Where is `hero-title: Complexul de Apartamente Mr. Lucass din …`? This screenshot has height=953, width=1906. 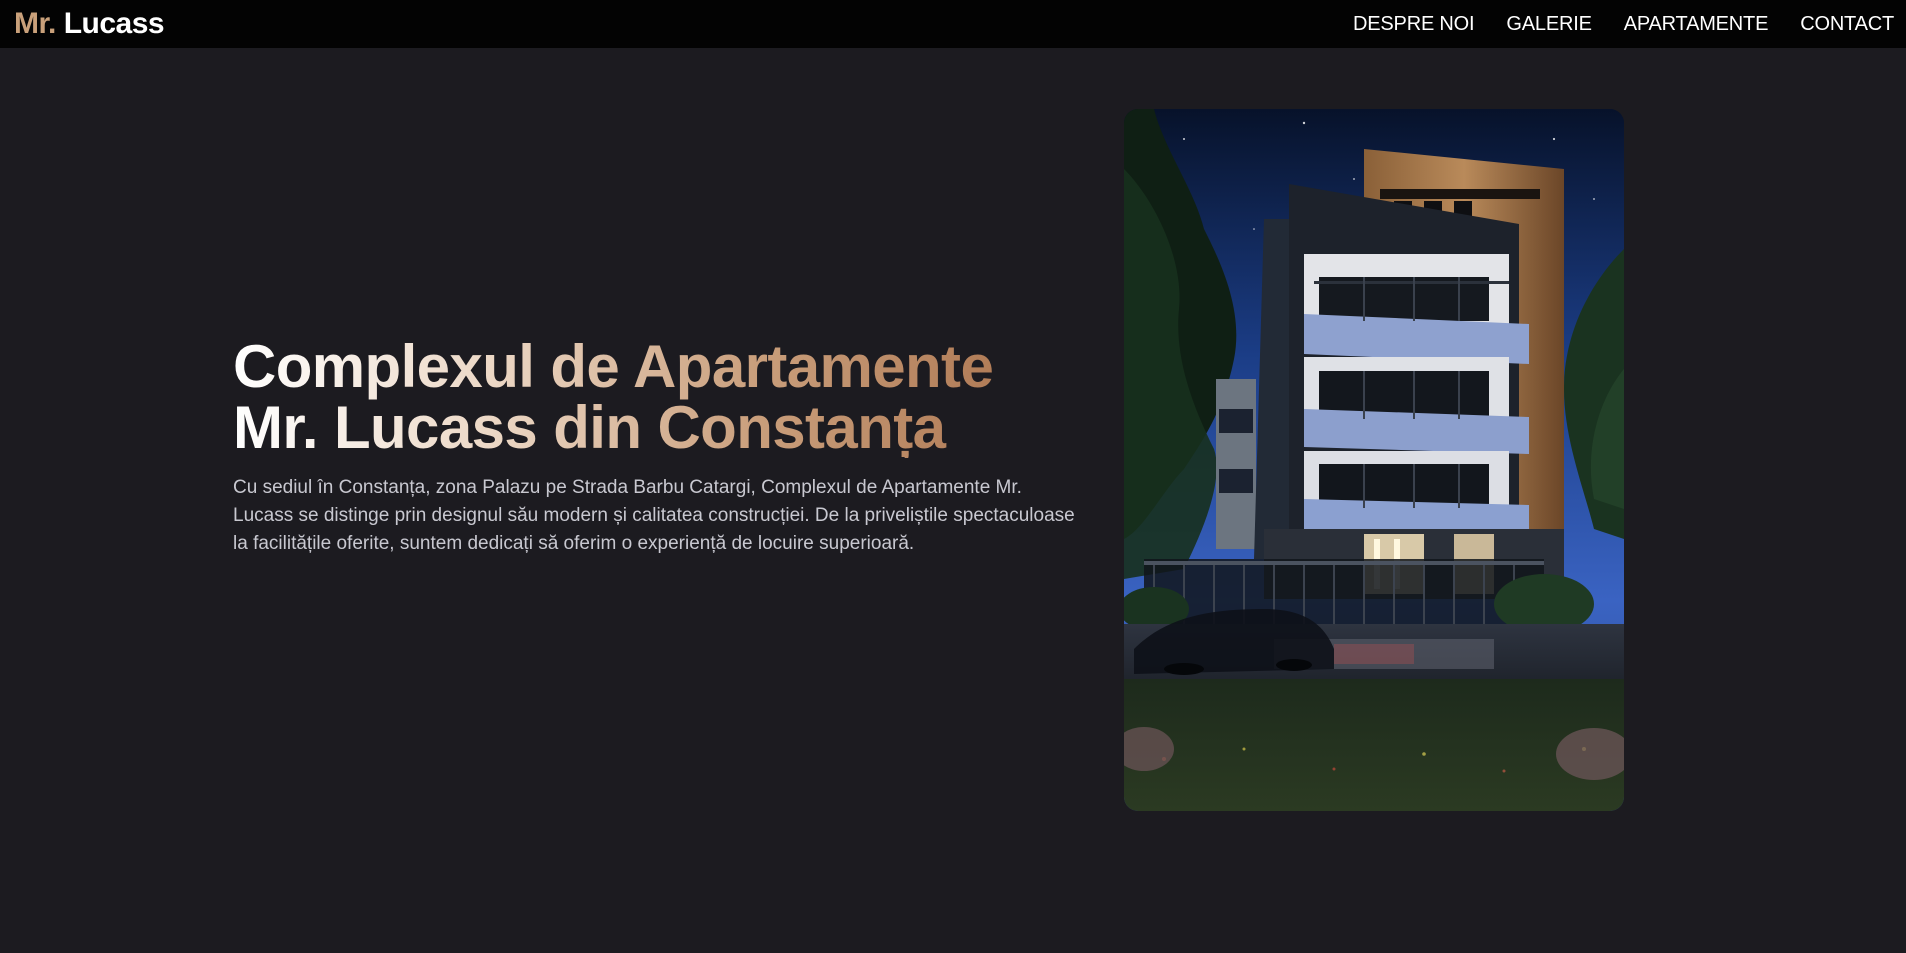
hero-title: Complexul de Apartamente Mr. Lucass din … is located at coordinates (658, 397).